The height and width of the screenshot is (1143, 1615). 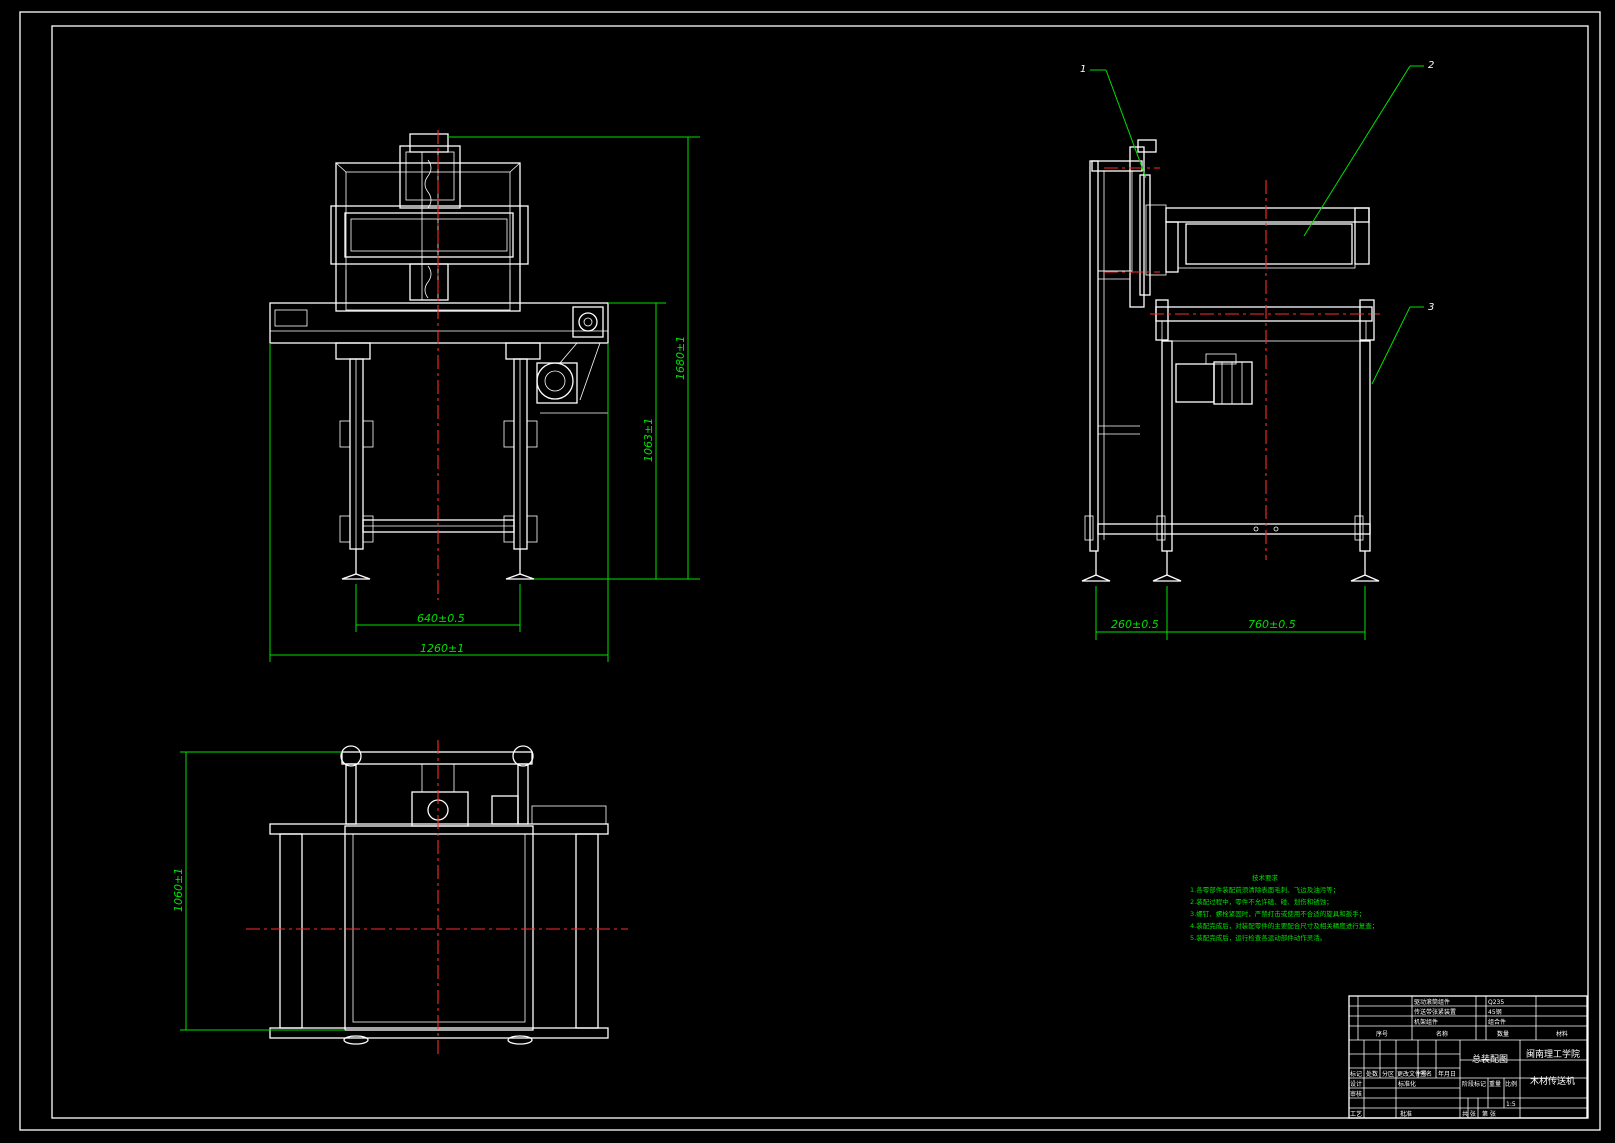 I want to click on product-name: 木材传送机, so click(x=1552, y=1081).